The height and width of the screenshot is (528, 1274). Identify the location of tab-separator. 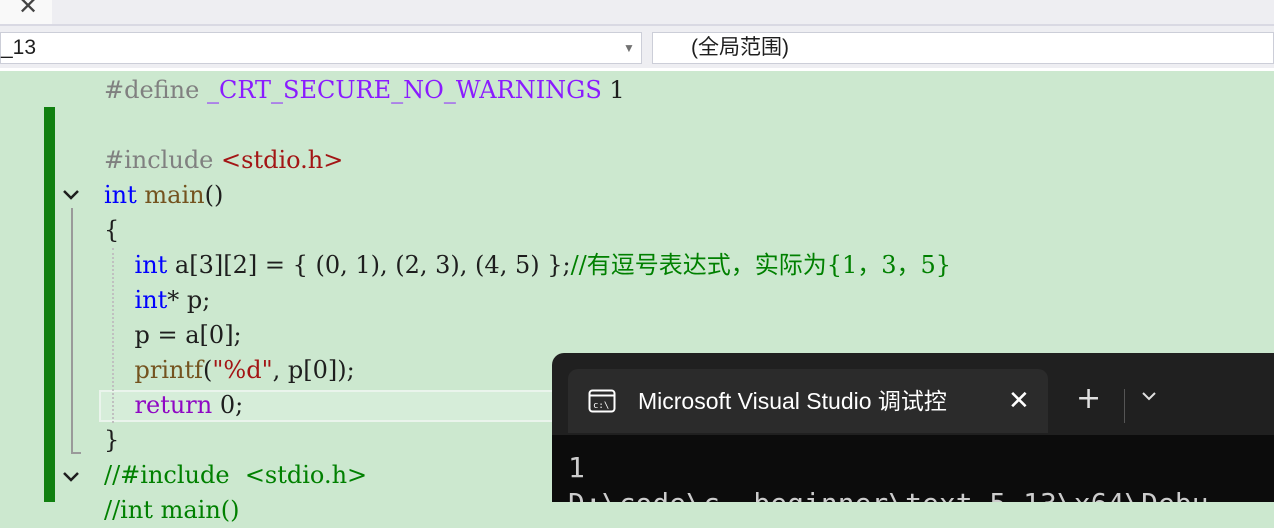
(1124, 406).